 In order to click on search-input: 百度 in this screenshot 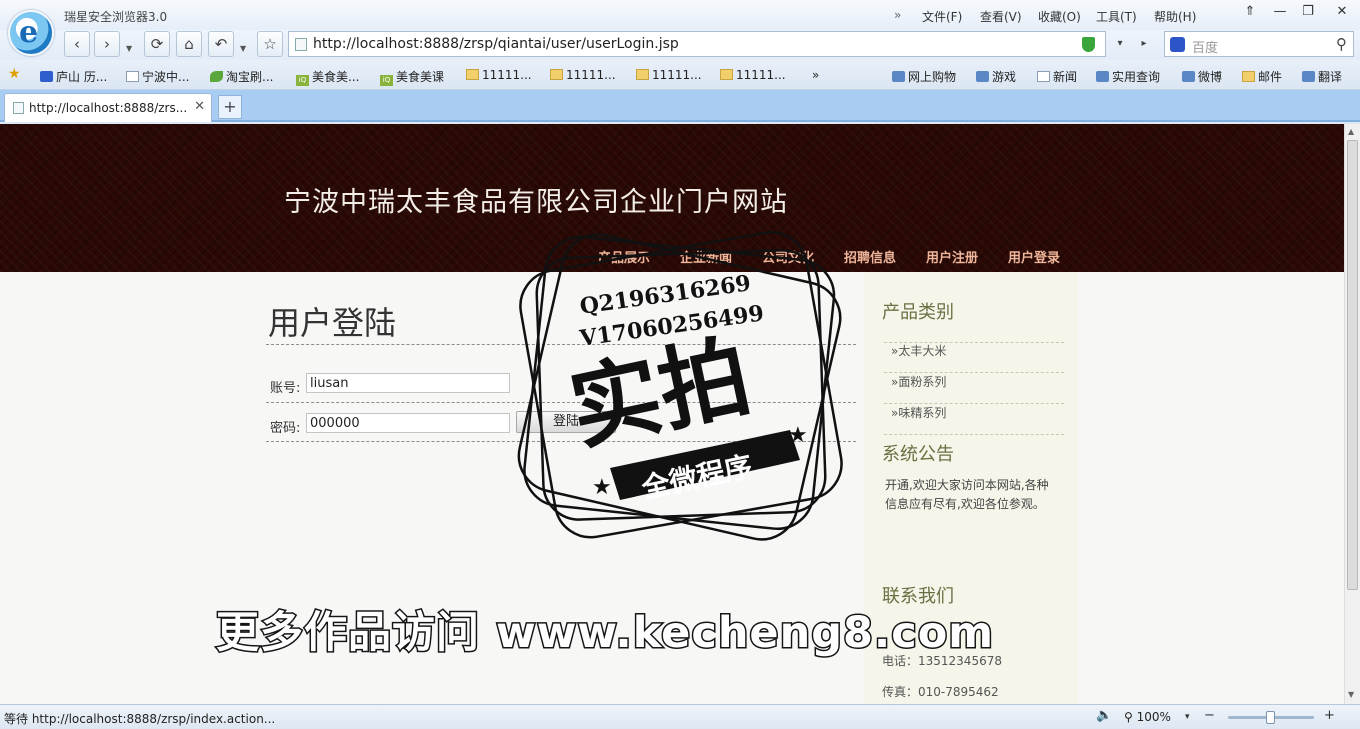, I will do `click(1205, 46)`.